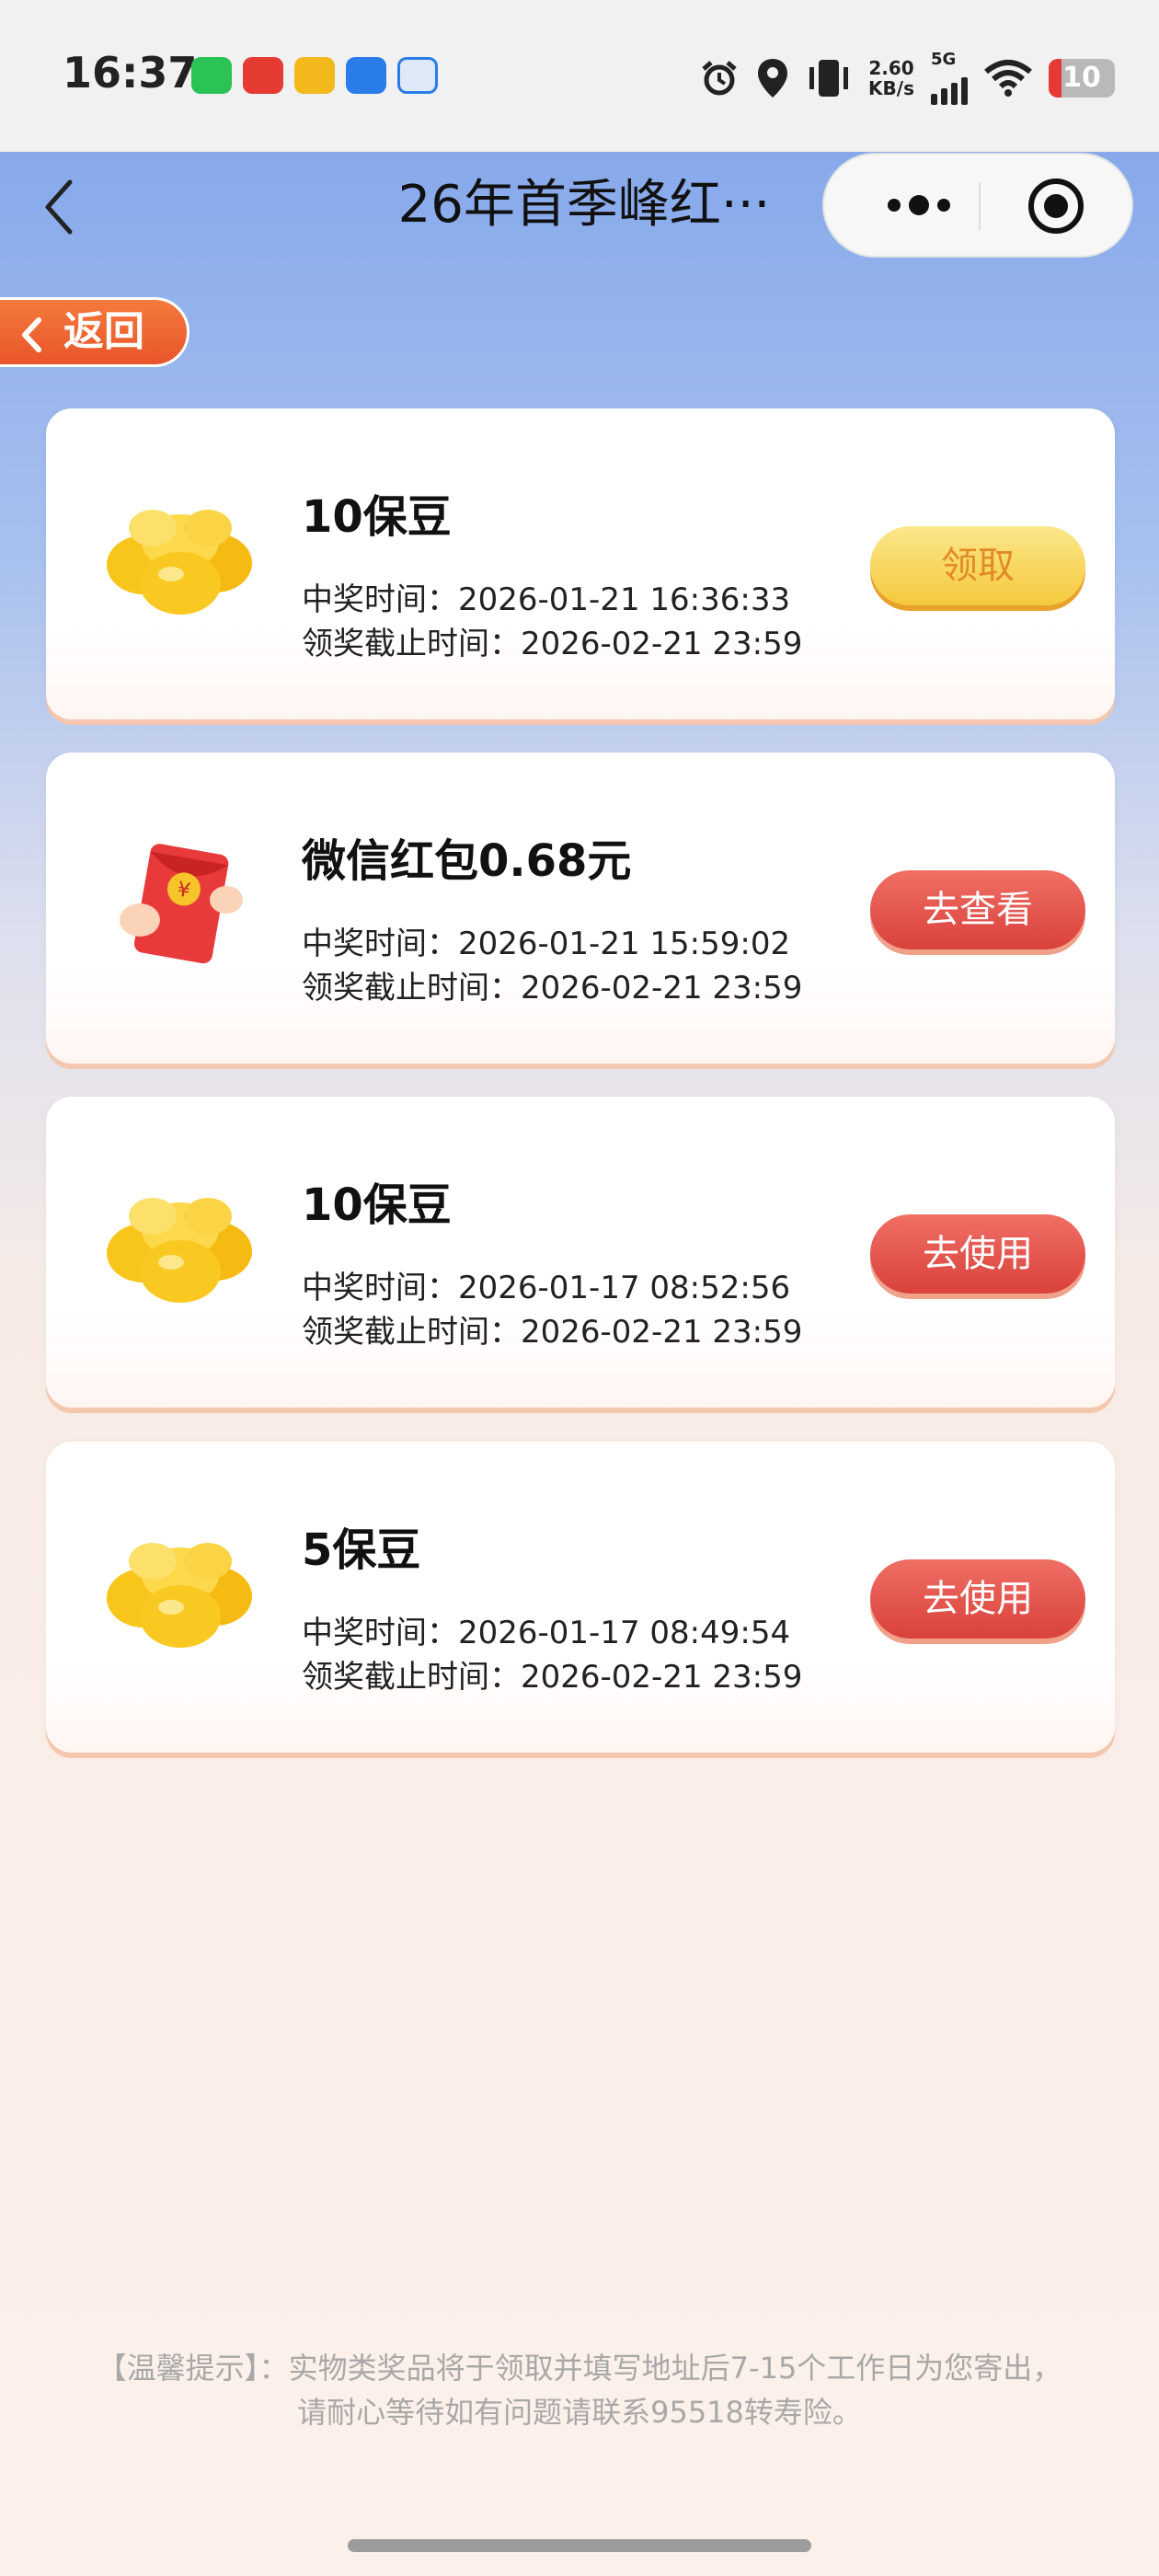  Describe the element at coordinates (579, 2368) in the screenshot. I see `tip-line-1: 【温馨提示】：实物类奖品将于领取并填写地址后7-15个工作日为您寄出，` at that location.